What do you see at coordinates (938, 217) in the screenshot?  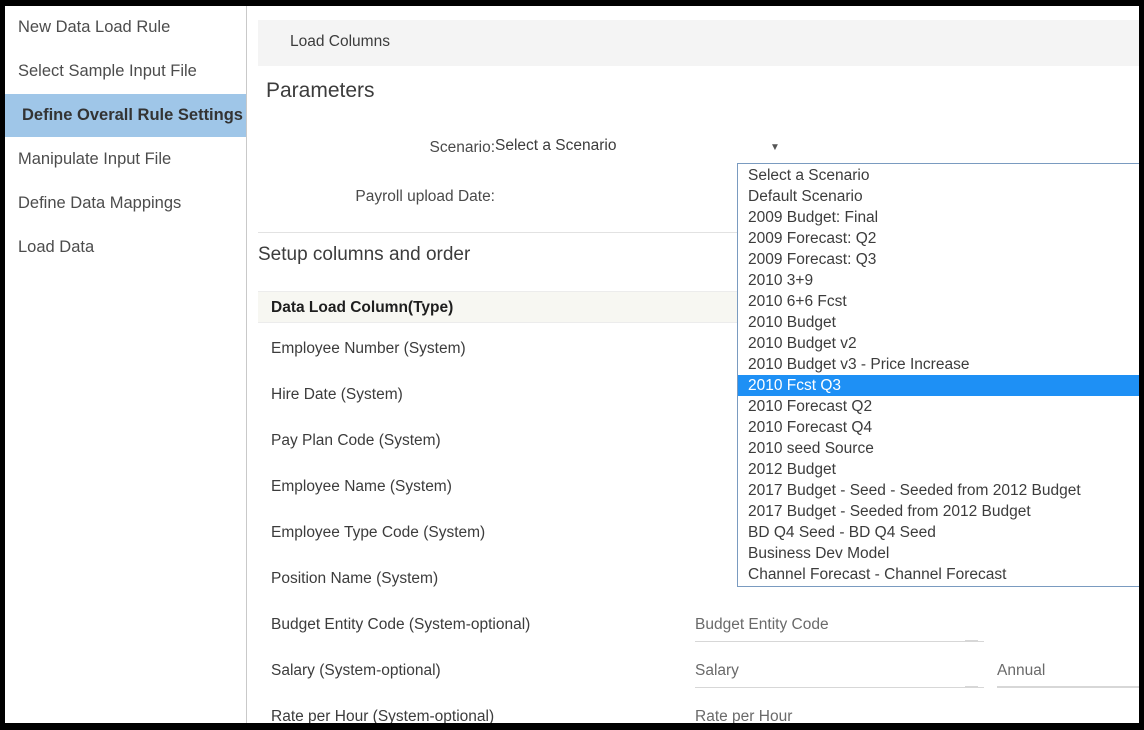 I see `dropdown-option: 2009 Budget: Final` at bounding box center [938, 217].